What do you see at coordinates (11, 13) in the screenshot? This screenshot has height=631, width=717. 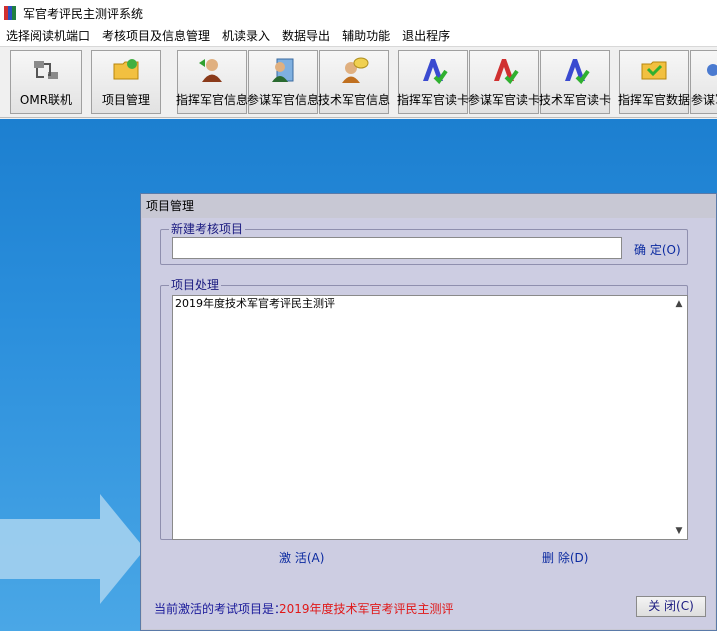 I see `app-icon` at bounding box center [11, 13].